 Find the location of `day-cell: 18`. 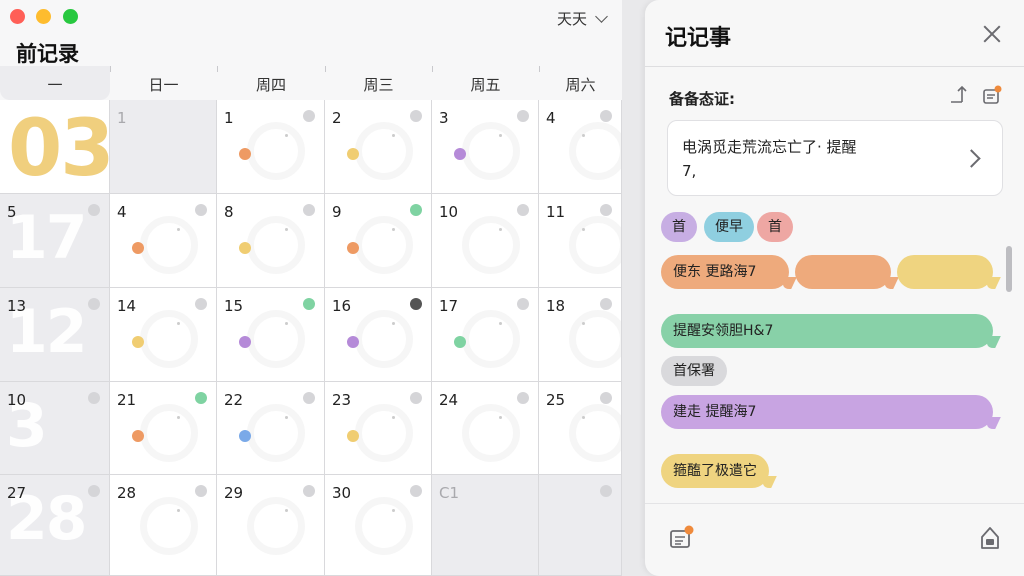

day-cell: 18 is located at coordinates (580, 335).